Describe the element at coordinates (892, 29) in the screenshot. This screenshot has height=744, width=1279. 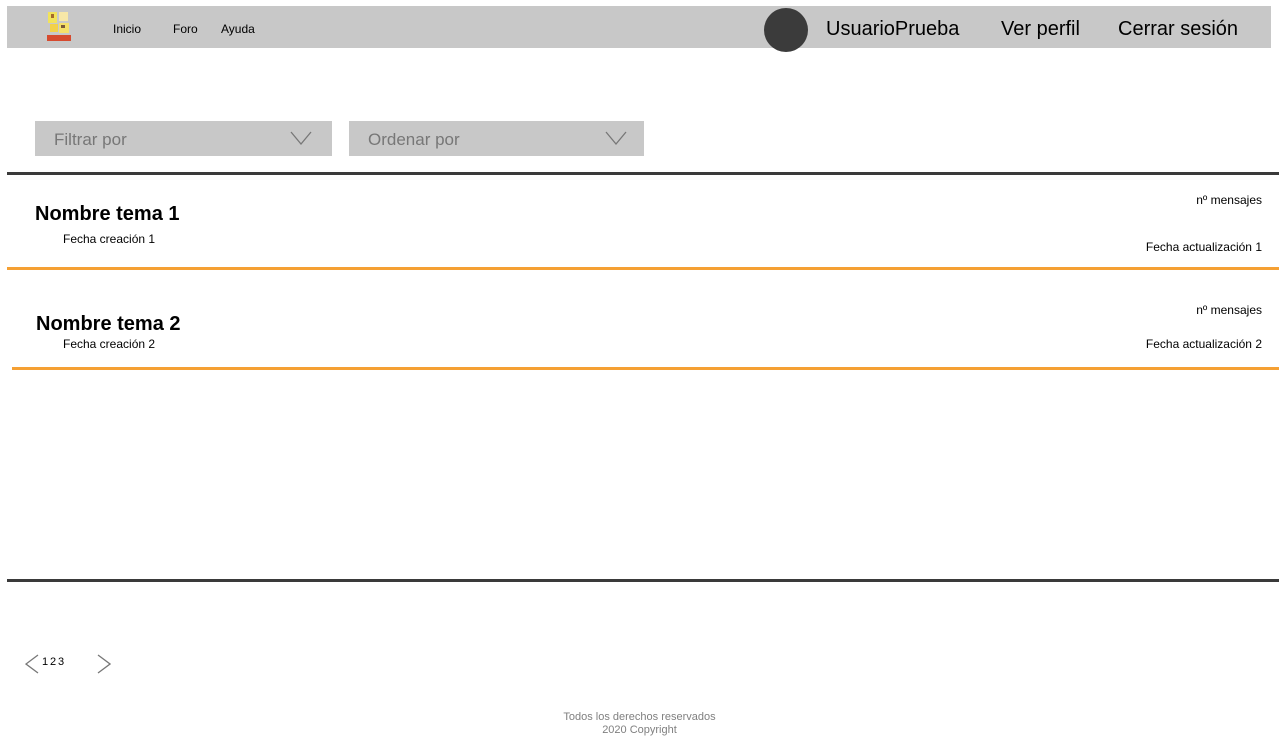
I see `username-link: UsuarioPrueba` at that location.